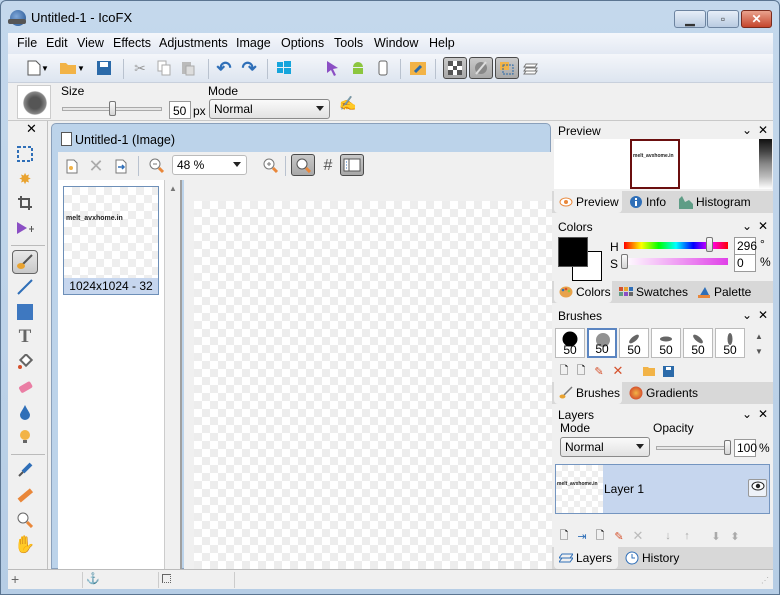 This screenshot has height=595, width=780. Describe the element at coordinates (302, 43) in the screenshot. I see `menu-options: Options` at that location.